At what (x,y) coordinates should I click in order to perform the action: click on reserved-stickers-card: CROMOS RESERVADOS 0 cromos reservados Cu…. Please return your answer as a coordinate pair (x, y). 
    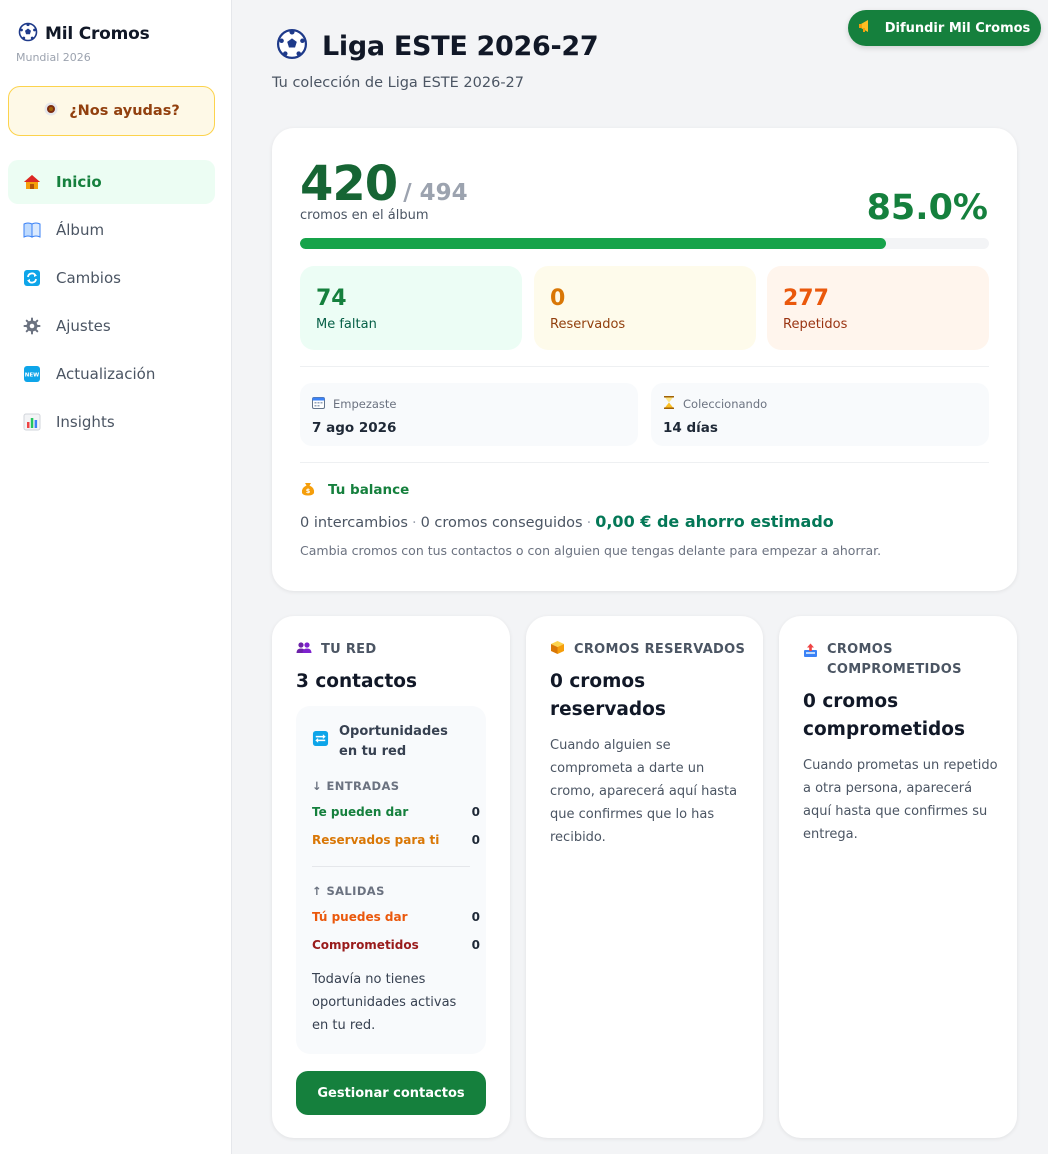
    Looking at the image, I should click on (644, 877).